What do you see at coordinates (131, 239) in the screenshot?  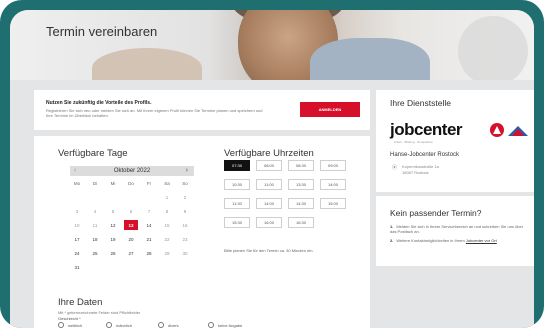 I see `calendar-day: 20` at bounding box center [131, 239].